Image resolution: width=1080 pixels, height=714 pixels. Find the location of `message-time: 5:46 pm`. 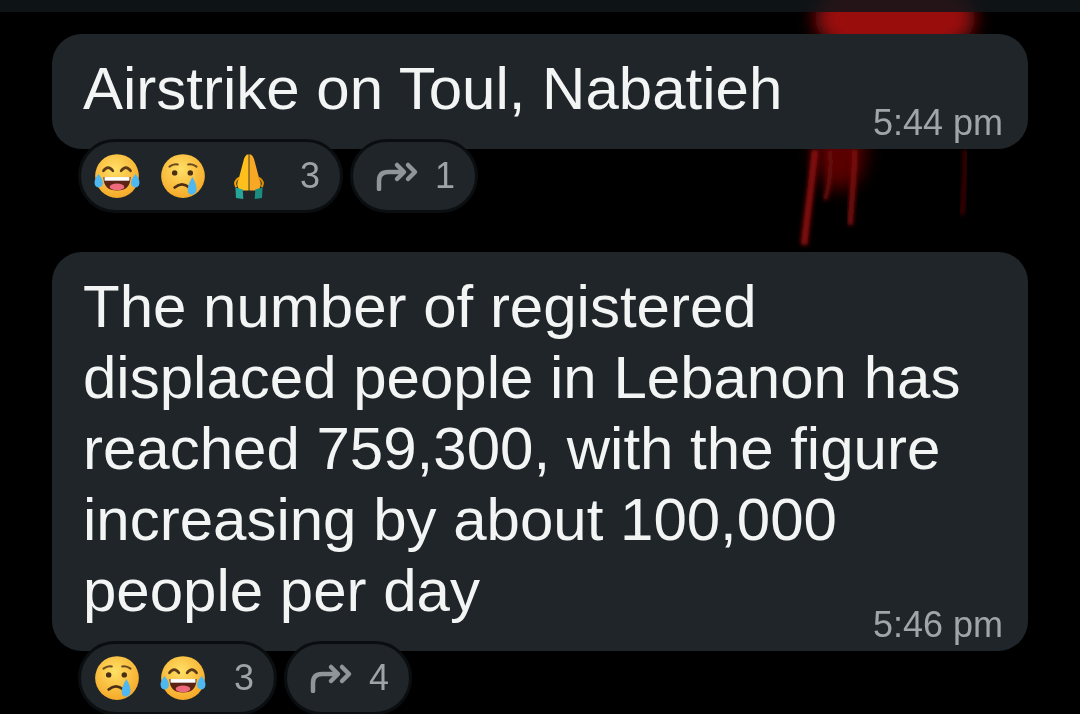

message-time: 5:46 pm is located at coordinates (937, 625).